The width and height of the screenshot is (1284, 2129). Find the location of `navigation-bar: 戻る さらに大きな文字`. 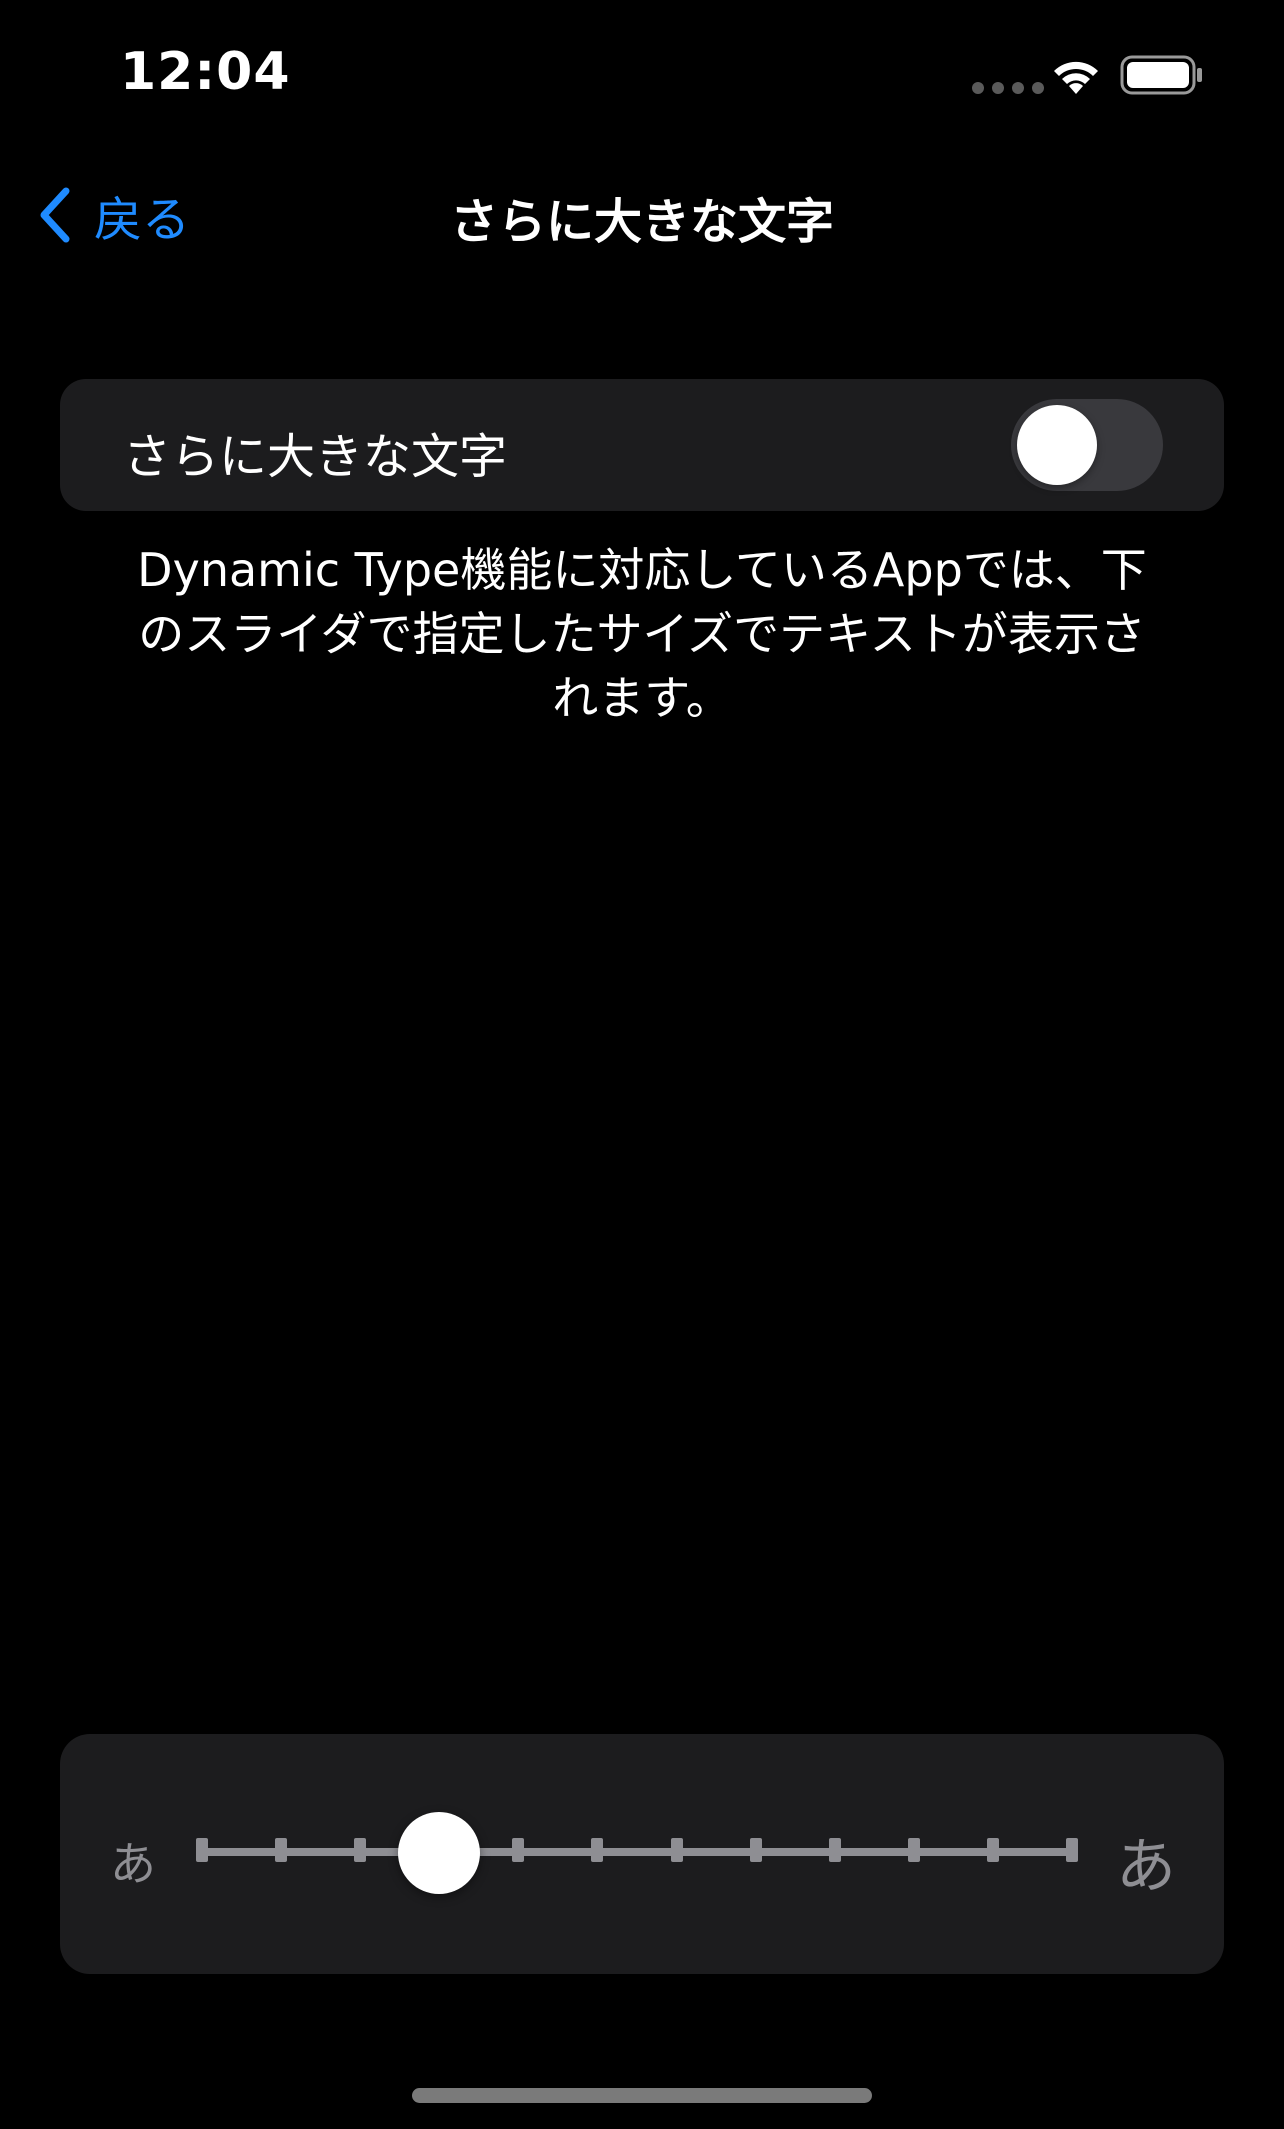

navigation-bar: 戻る さらに大きな文字 is located at coordinates (642, 210).